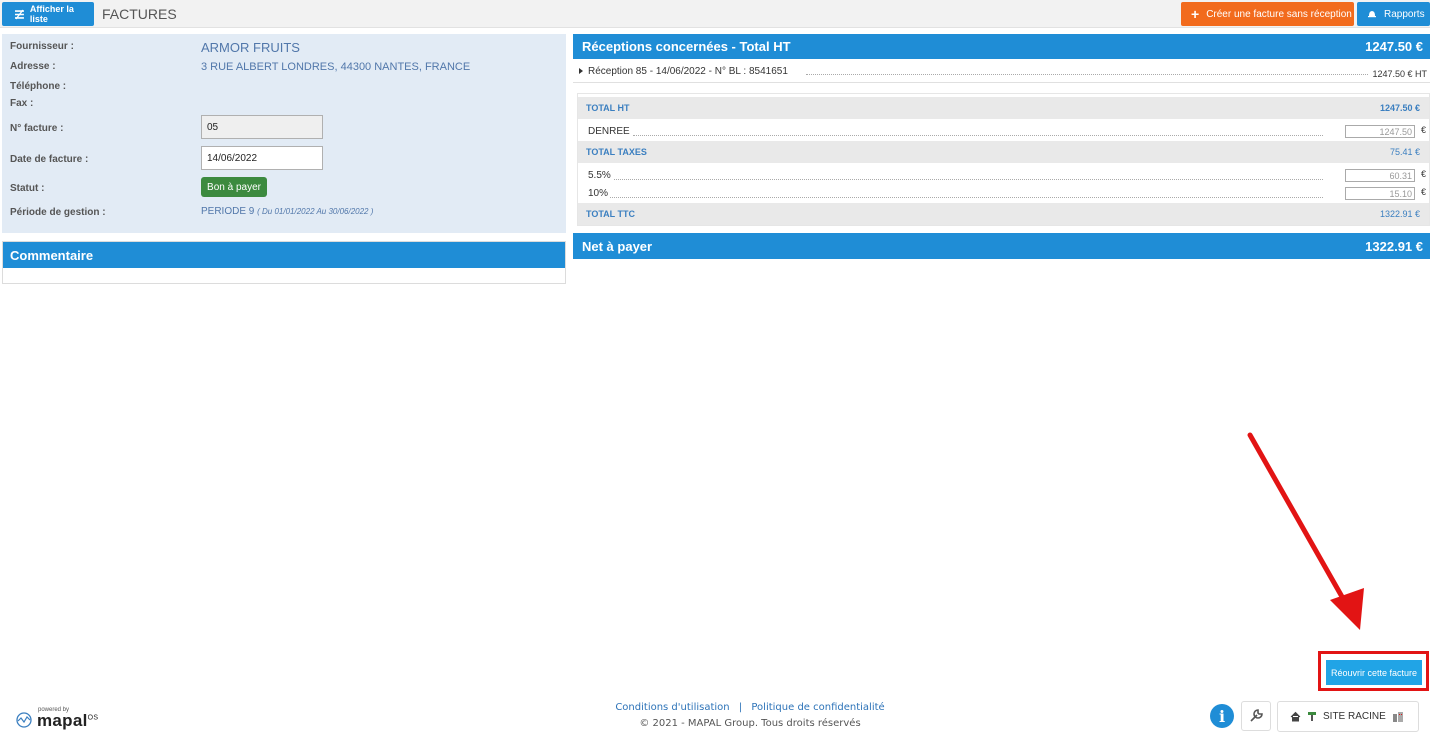 This screenshot has width=1430, height=734. What do you see at coordinates (609, 131) in the screenshot?
I see `ht-line-label: DENREE` at bounding box center [609, 131].